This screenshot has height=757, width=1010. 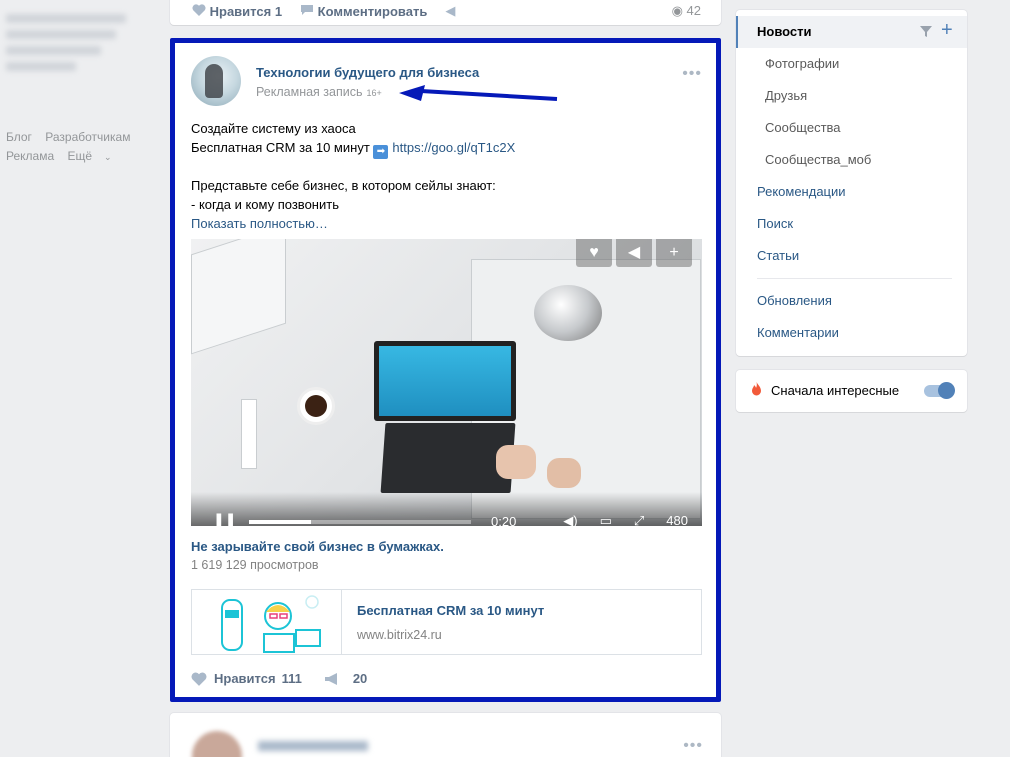 I want to click on expand-icon: ⤢, so click(x=639, y=519).